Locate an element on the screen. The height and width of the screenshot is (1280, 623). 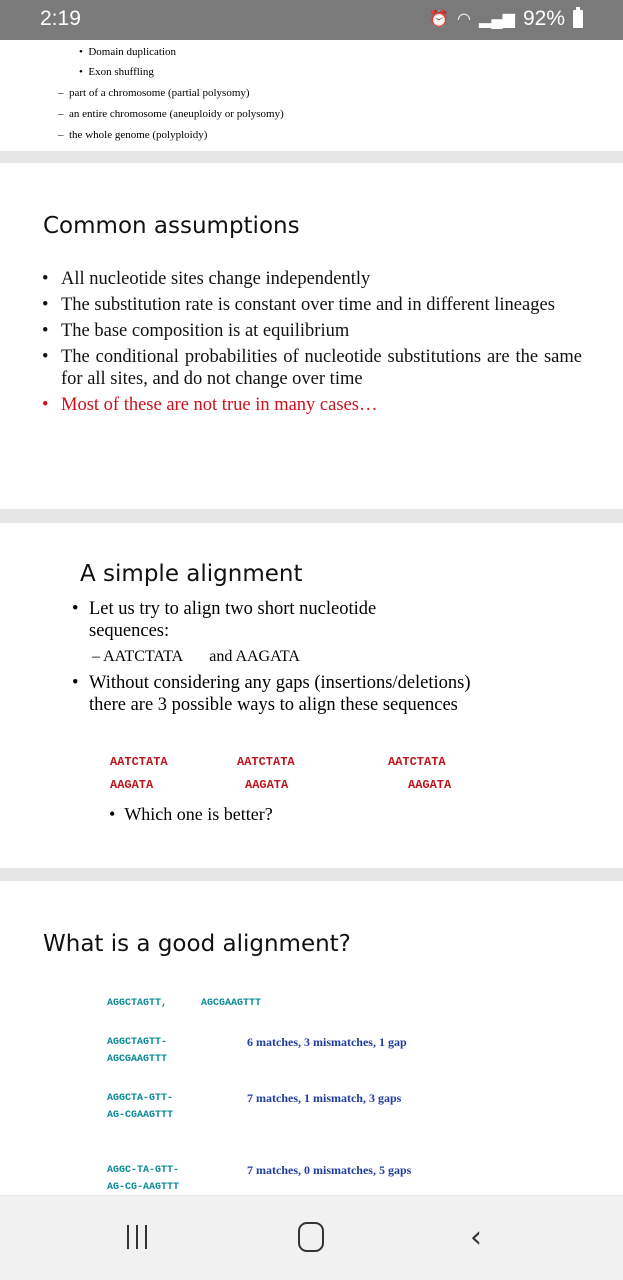
bullet-item: • Exon shuffling is located at coordinates (116, 72).